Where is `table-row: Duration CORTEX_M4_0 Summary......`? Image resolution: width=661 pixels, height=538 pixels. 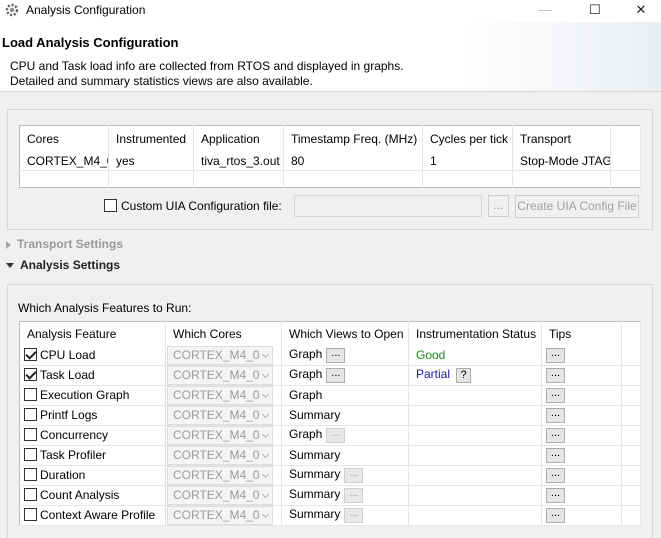 table-row: Duration CORTEX_M4_0 Summary...... is located at coordinates (330, 475).